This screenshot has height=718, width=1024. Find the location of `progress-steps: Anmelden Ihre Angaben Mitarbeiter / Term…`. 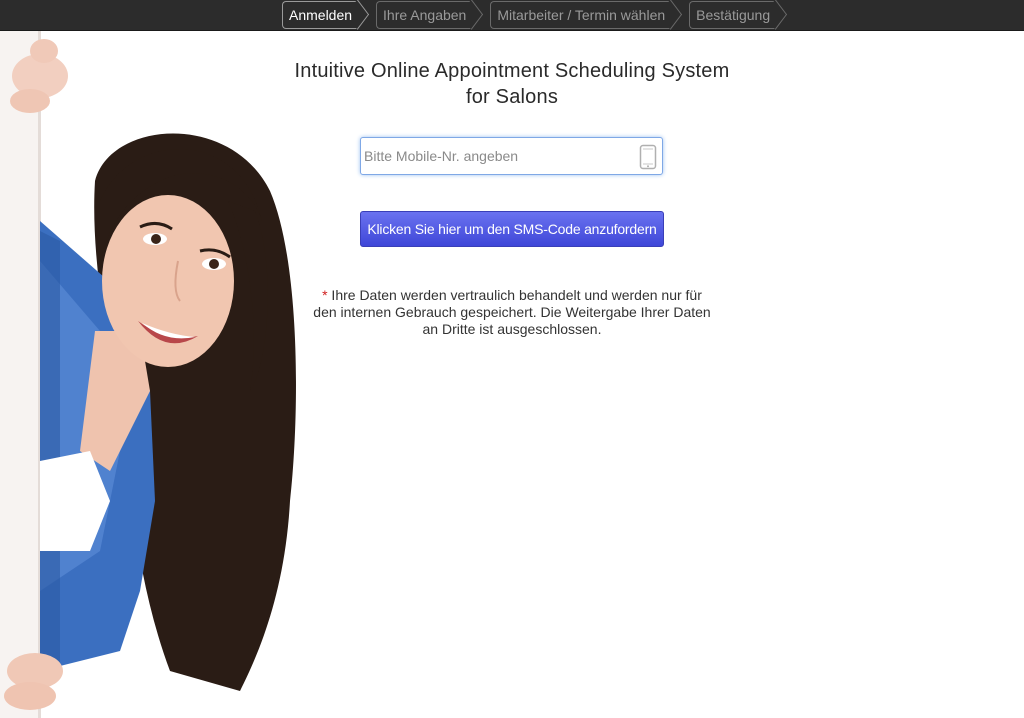

progress-steps: Anmelden Ihre Angaben Mitarbeiter / Term… is located at coordinates (534, 15).